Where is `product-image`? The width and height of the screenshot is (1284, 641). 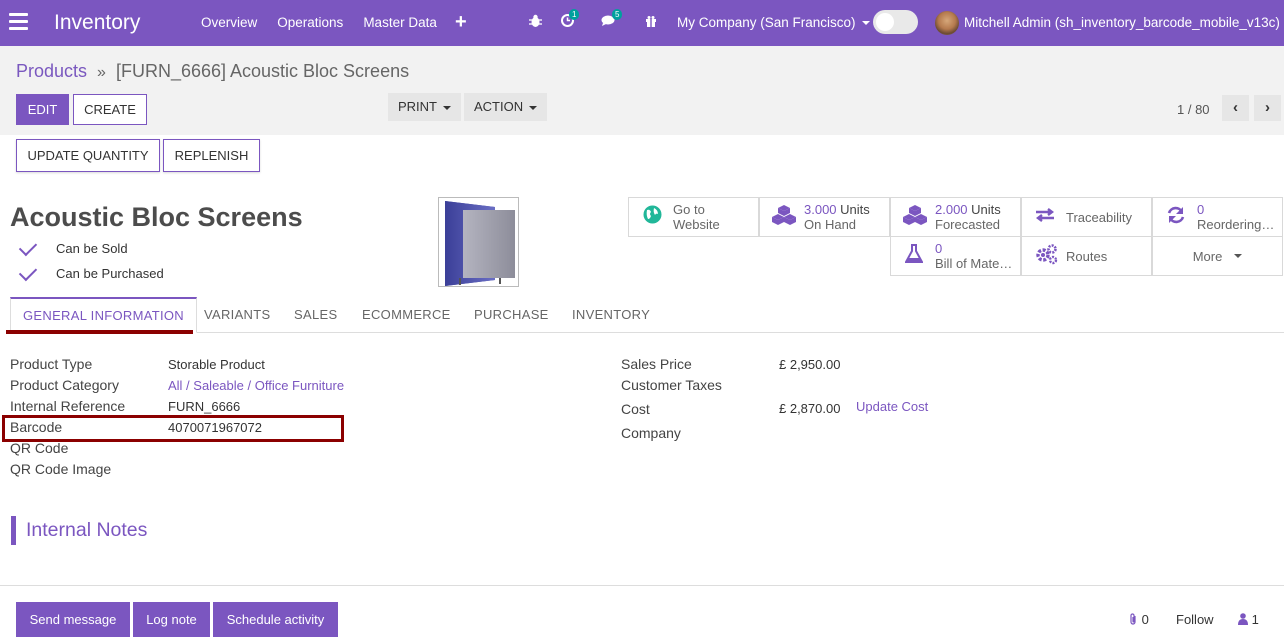
product-image is located at coordinates (478, 242).